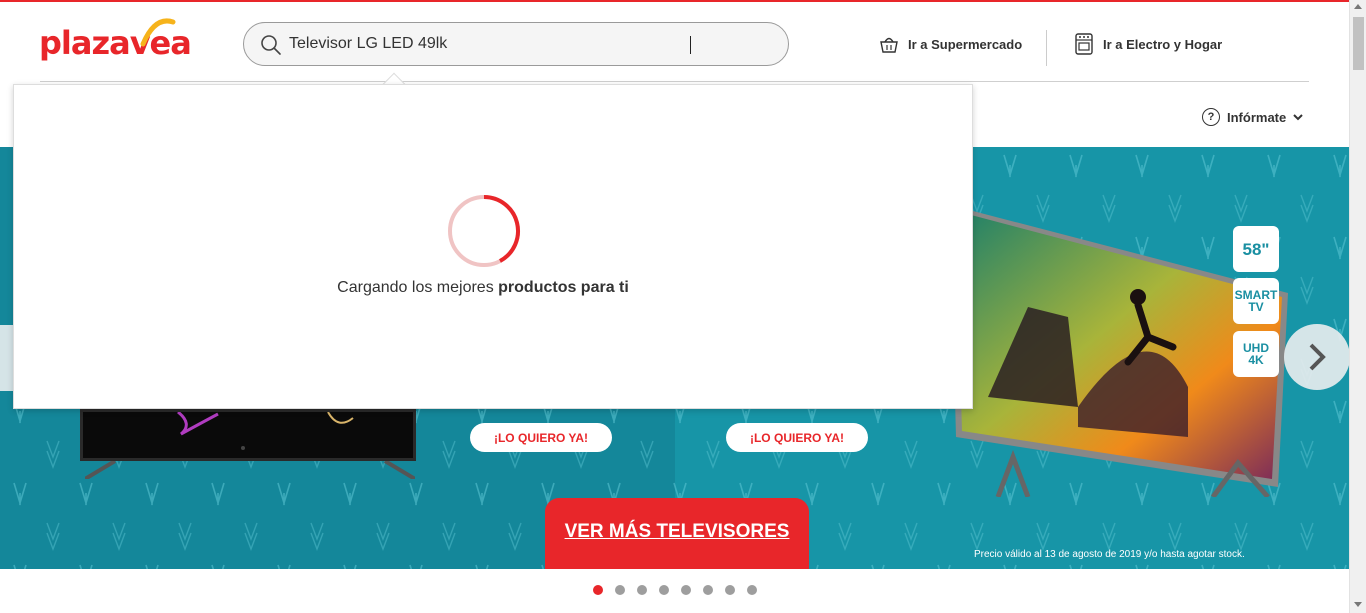 The image size is (1366, 613). What do you see at coordinates (1358, 6) in the screenshot?
I see `scroll-up-arrow-icon` at bounding box center [1358, 6].